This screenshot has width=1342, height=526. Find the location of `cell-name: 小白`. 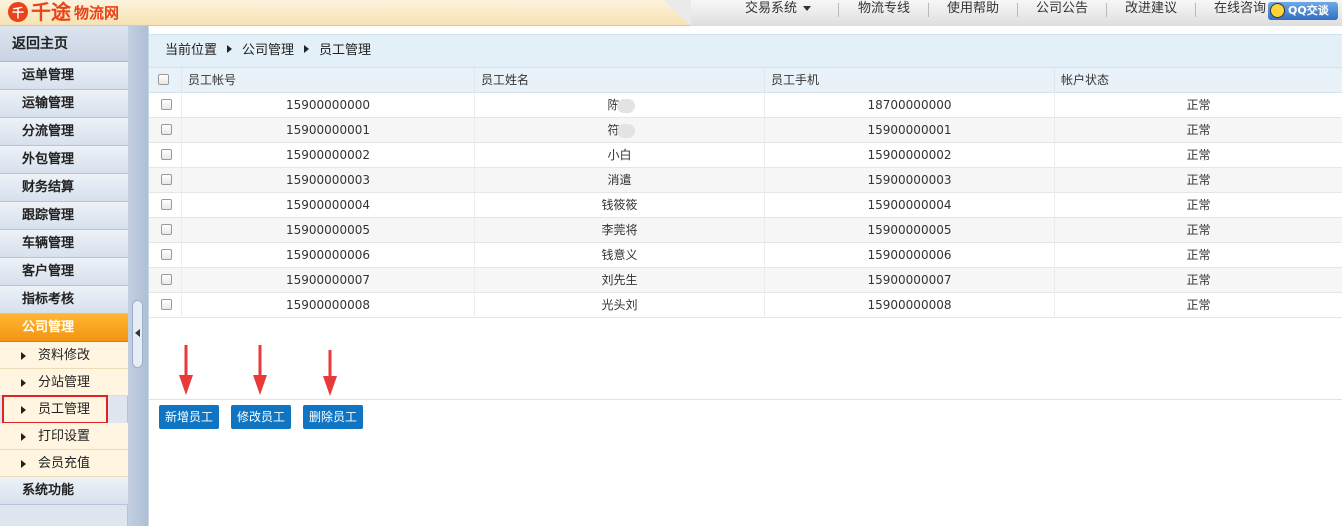

cell-name: 小白 is located at coordinates (620, 155).